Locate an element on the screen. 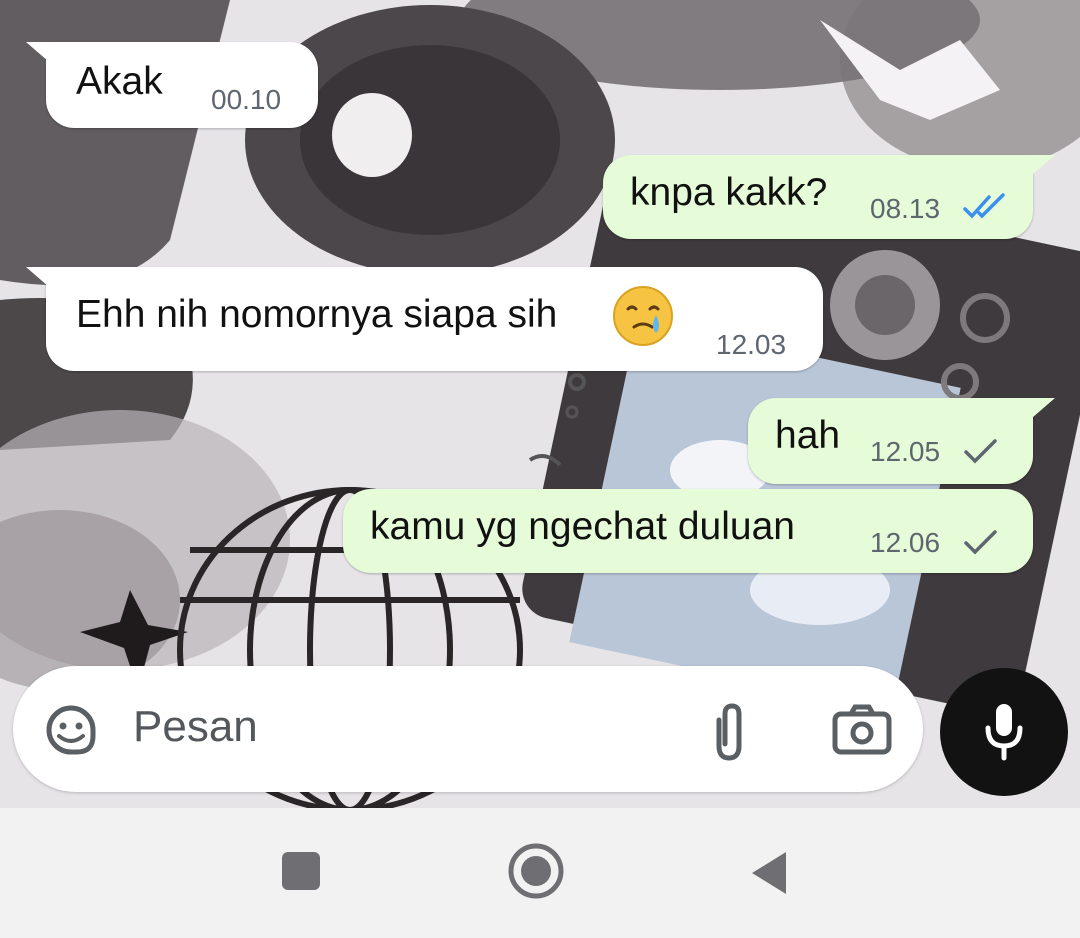  message-text: hah is located at coordinates (808, 435).